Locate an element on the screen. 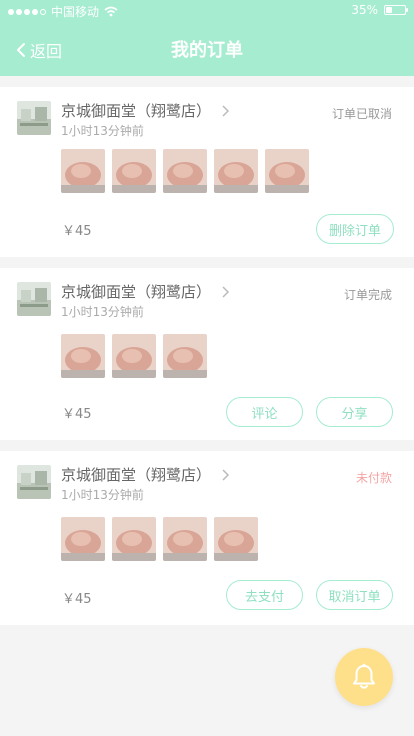  page-title: 我的订单 is located at coordinates (207, 50).